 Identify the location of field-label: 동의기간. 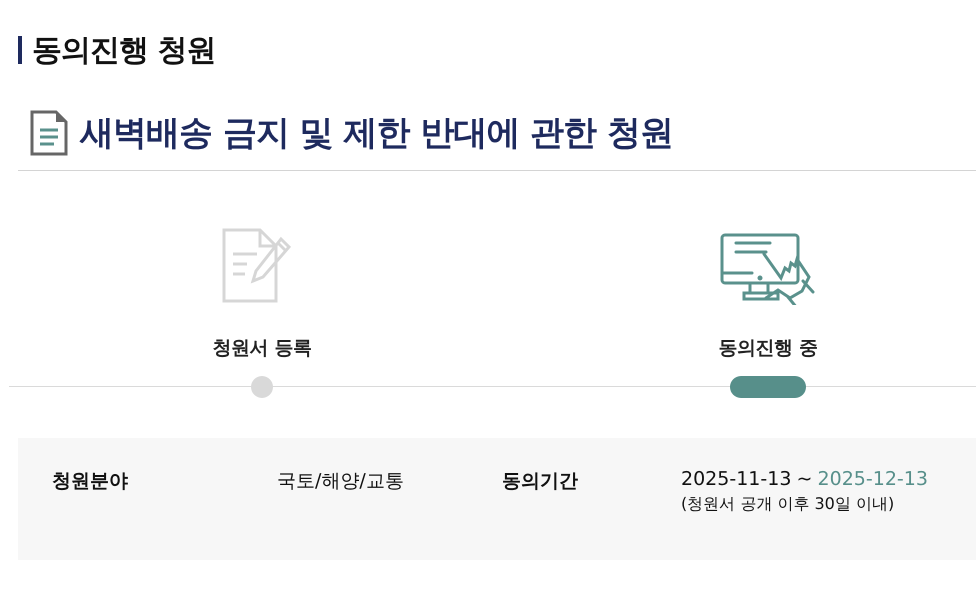
(540, 481).